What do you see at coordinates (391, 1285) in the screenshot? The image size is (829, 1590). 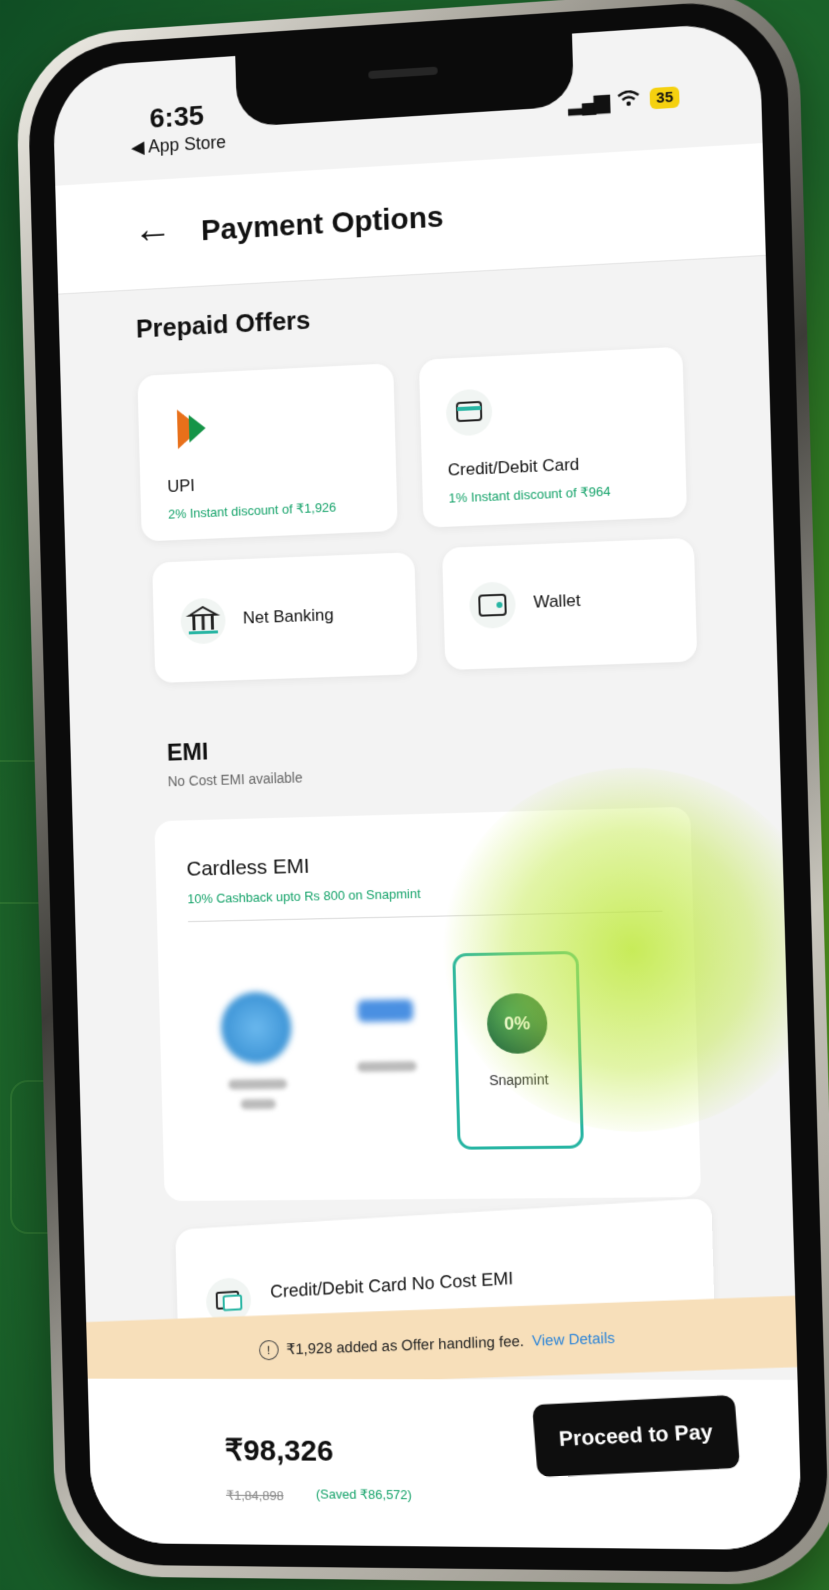 I see `card-emi-label: Credit/Debit Card No Cost EMI` at bounding box center [391, 1285].